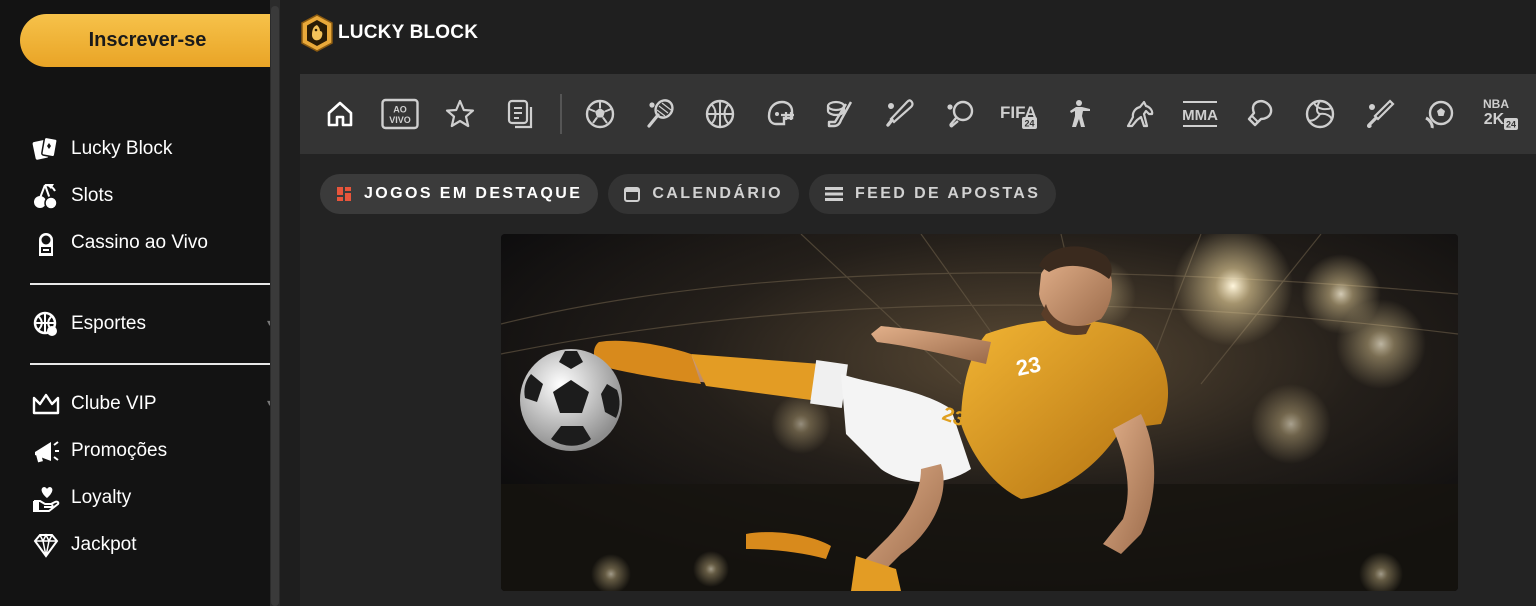  I want to click on counter-strike-icon, so click(1080, 114).